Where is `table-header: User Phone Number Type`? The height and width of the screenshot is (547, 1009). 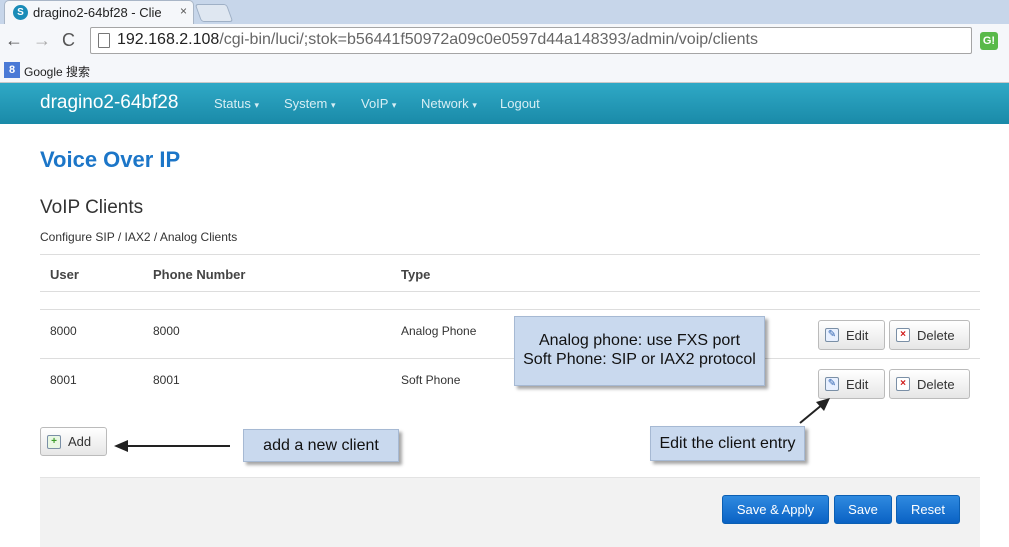 table-header: User Phone Number Type is located at coordinates (510, 273).